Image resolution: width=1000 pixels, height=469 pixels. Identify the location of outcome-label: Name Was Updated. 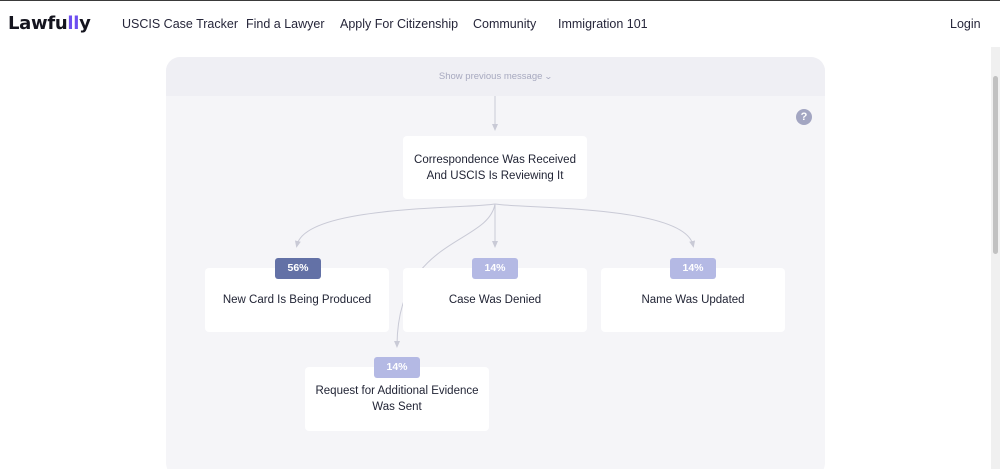
(693, 300).